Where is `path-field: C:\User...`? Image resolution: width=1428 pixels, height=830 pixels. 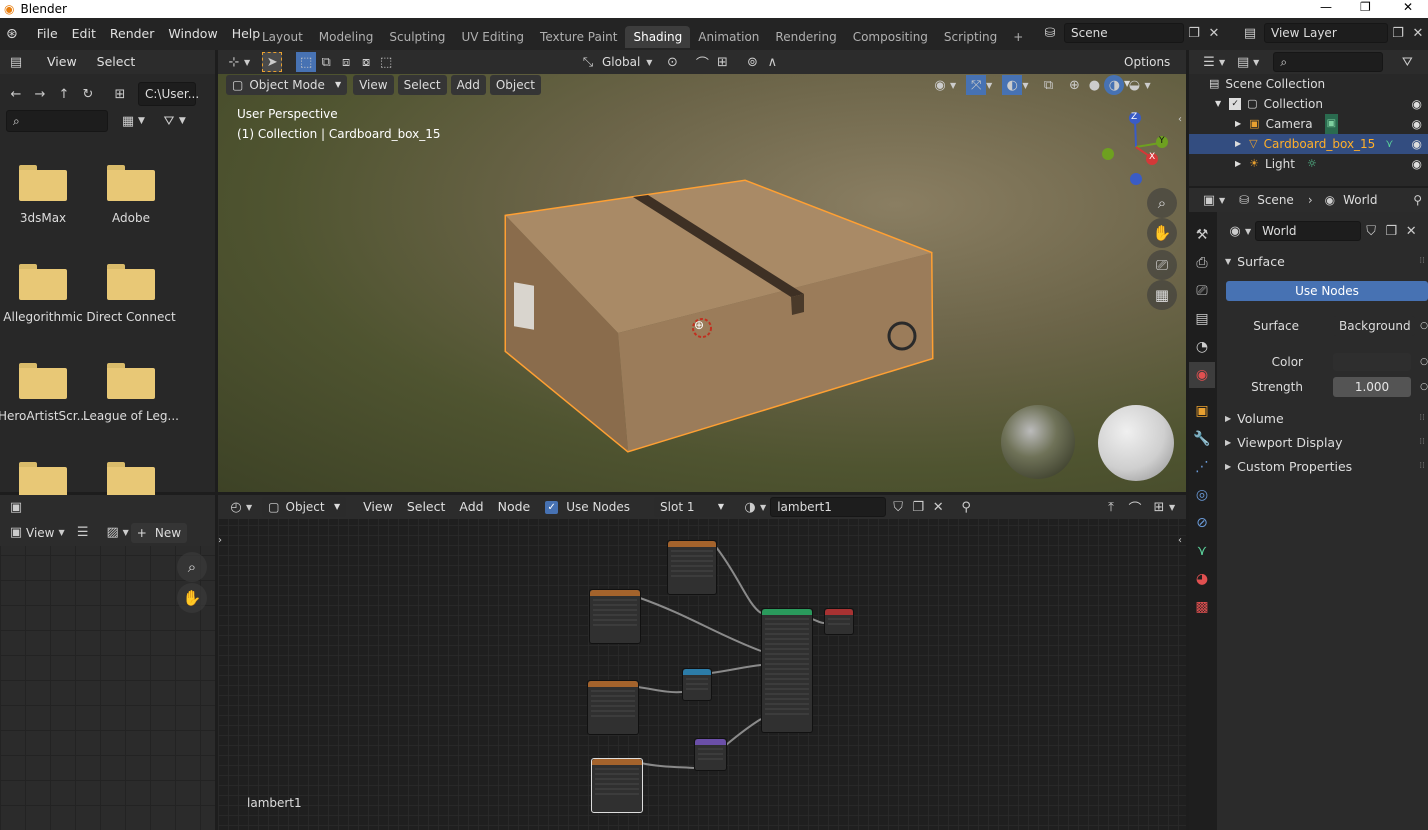
path-field: C:\User... is located at coordinates (168, 94).